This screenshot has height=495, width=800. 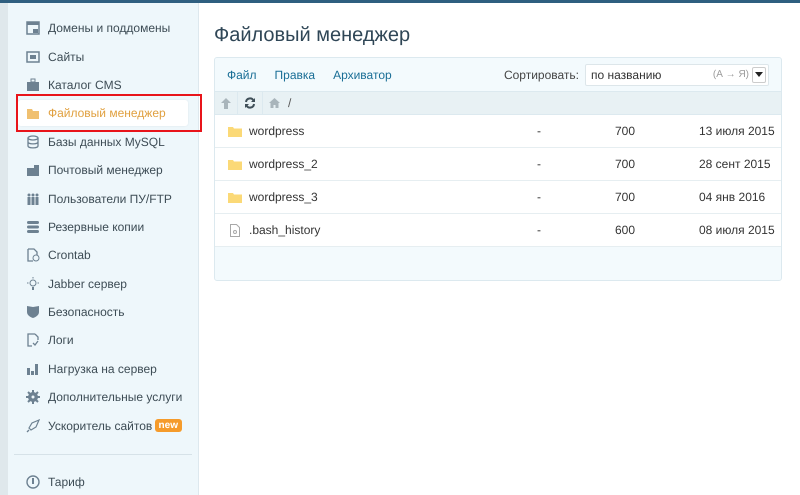 What do you see at coordinates (103, 141) in the screenshot?
I see `sidebar-item: Базы данных MySQL` at bounding box center [103, 141].